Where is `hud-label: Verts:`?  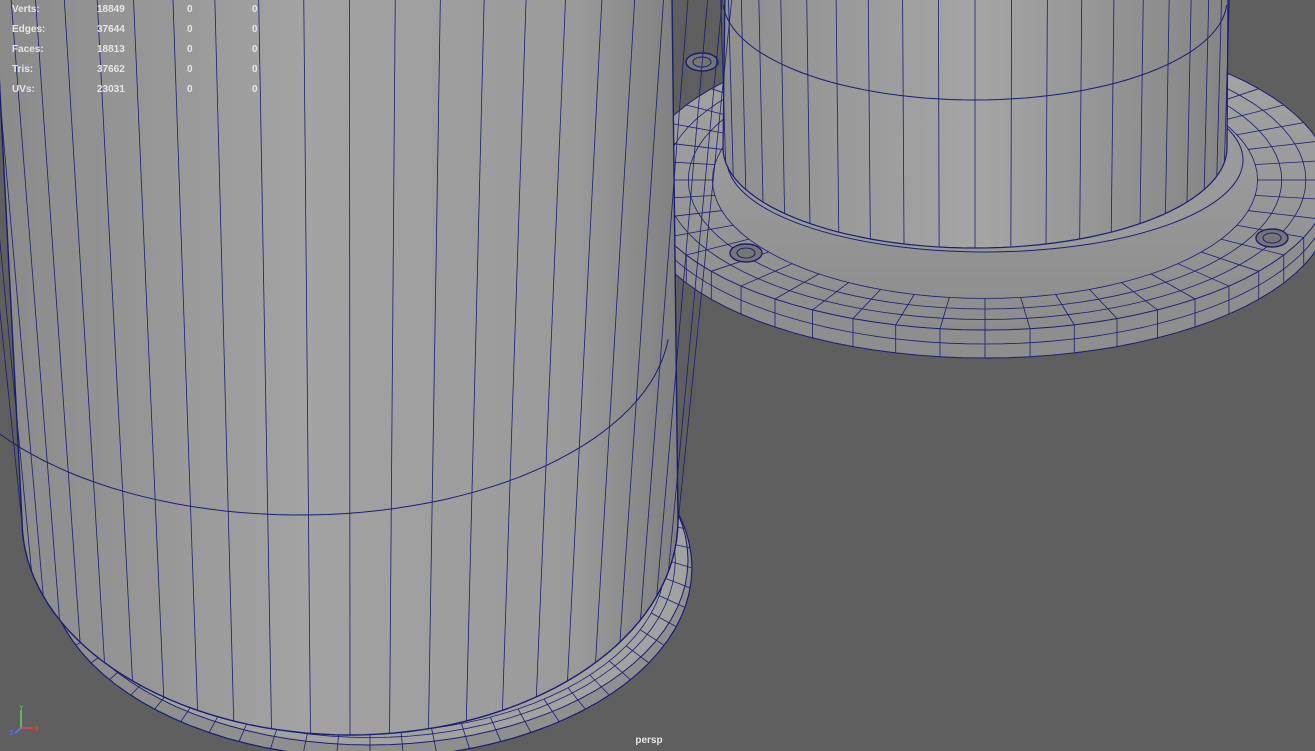
hud-label: Verts: is located at coordinates (26, 9).